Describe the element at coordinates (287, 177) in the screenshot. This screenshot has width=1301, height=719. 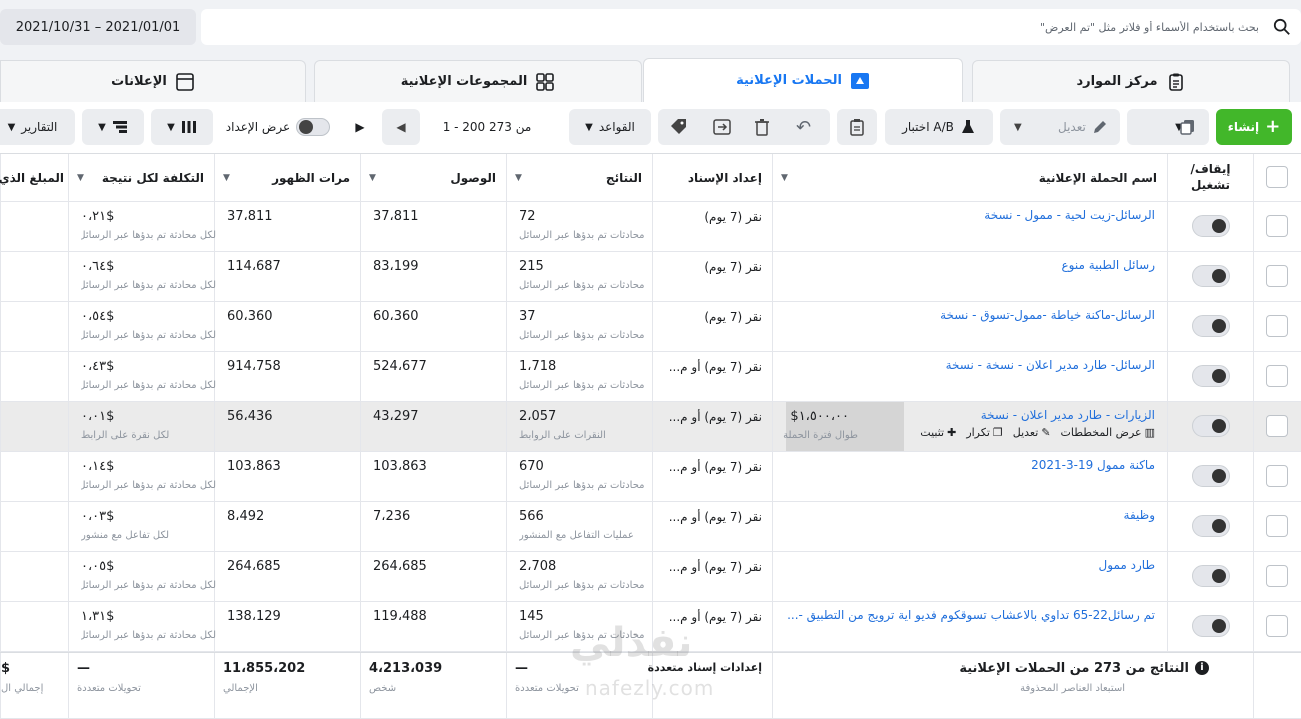
I see `col-impressions: مرات الظهور ▼` at that location.